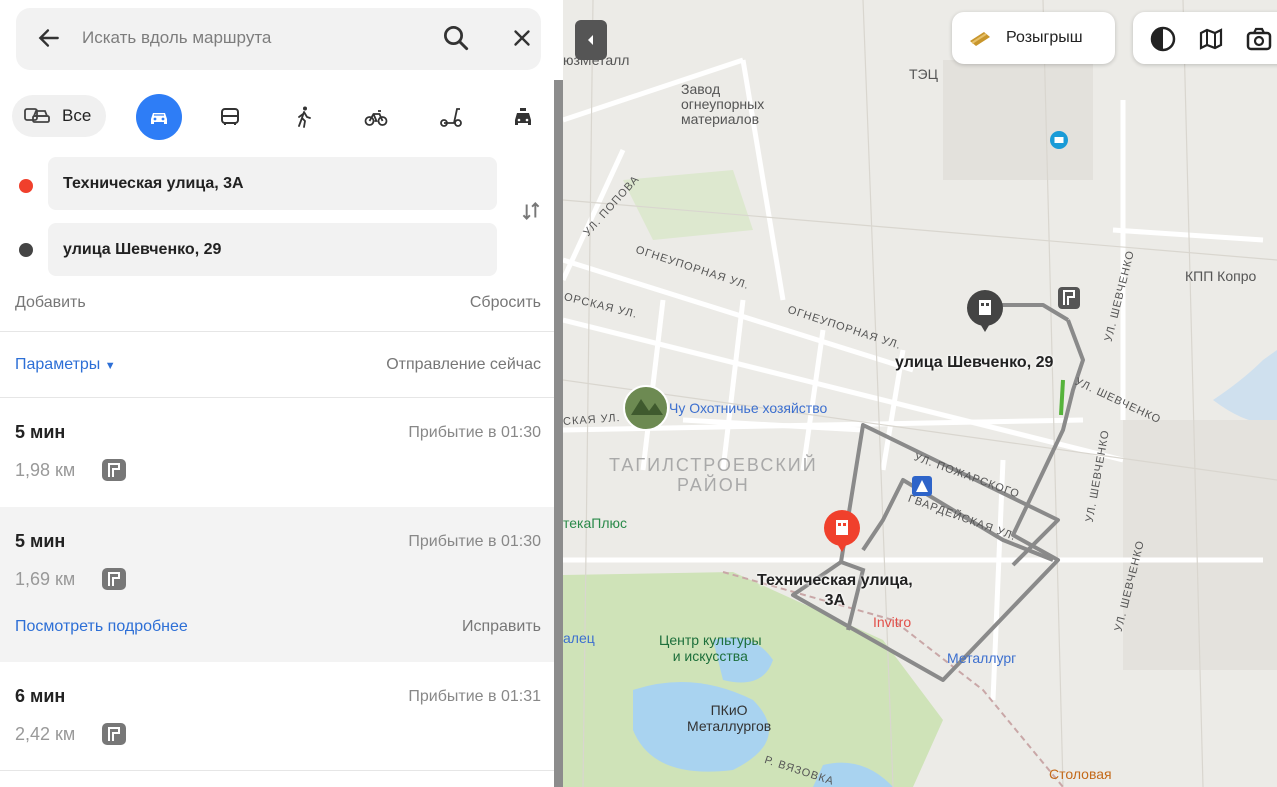  What do you see at coordinates (49, 38) in the screenshot?
I see `back-arrow-icon` at bounding box center [49, 38].